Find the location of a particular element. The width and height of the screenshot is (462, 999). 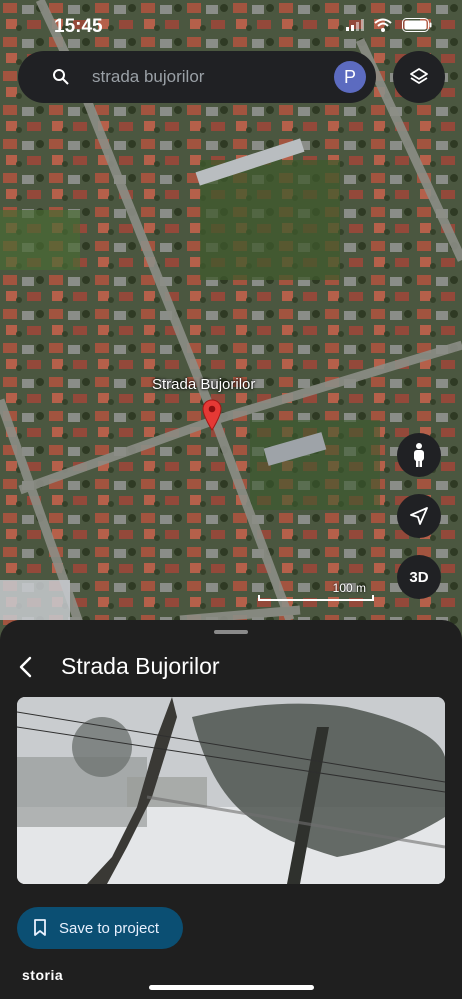

avatar: P is located at coordinates (350, 77).